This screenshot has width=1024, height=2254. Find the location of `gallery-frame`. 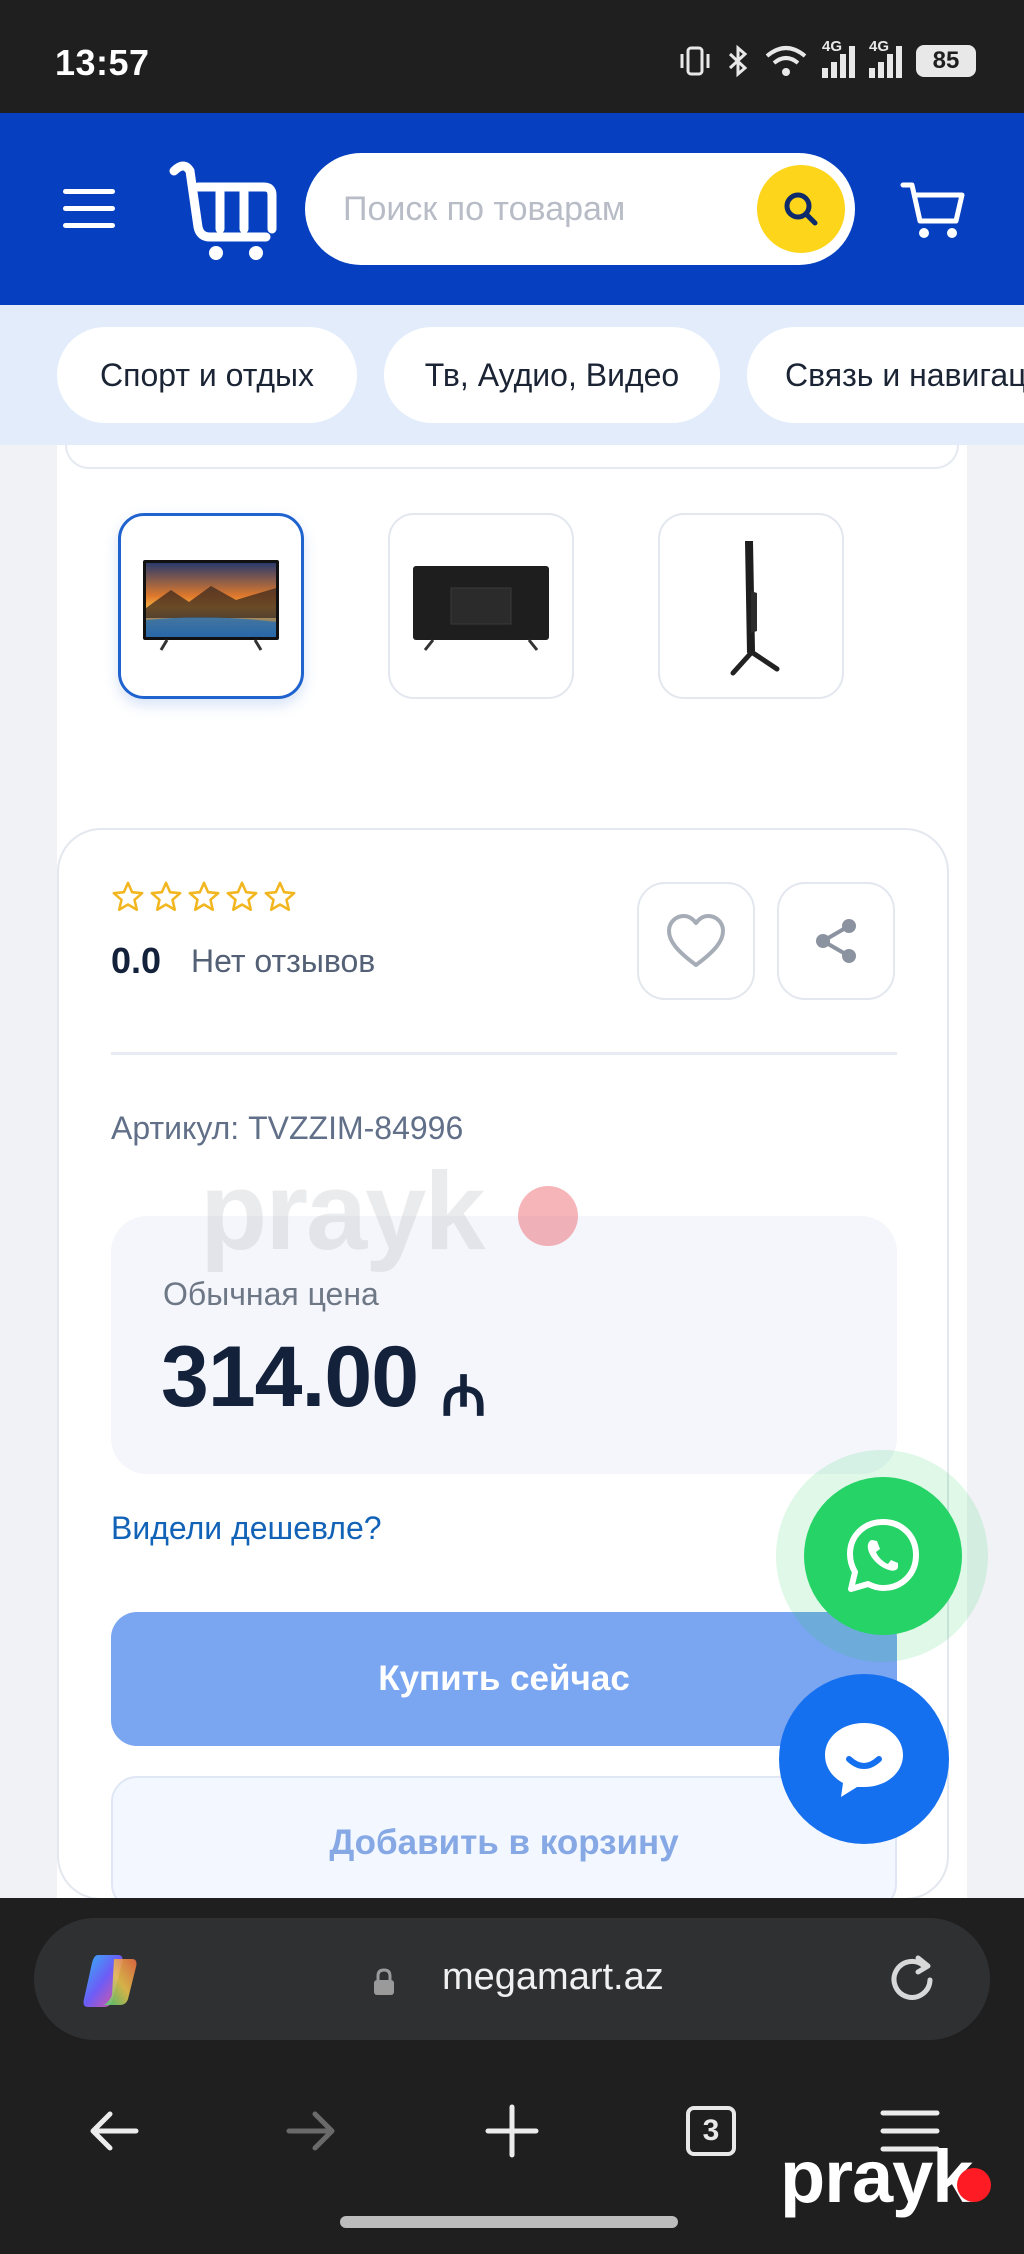

gallery-frame is located at coordinates (512, 457).